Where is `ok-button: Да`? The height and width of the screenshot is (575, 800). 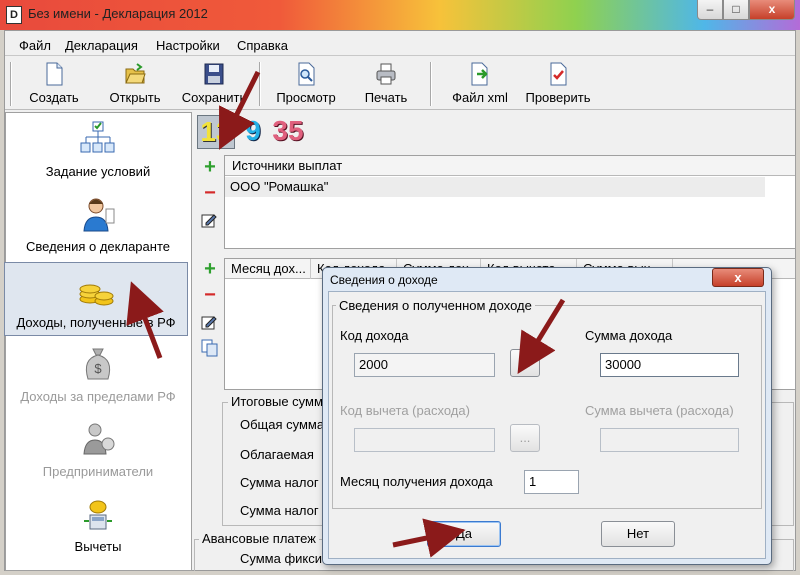 ok-button: Да is located at coordinates (464, 534).